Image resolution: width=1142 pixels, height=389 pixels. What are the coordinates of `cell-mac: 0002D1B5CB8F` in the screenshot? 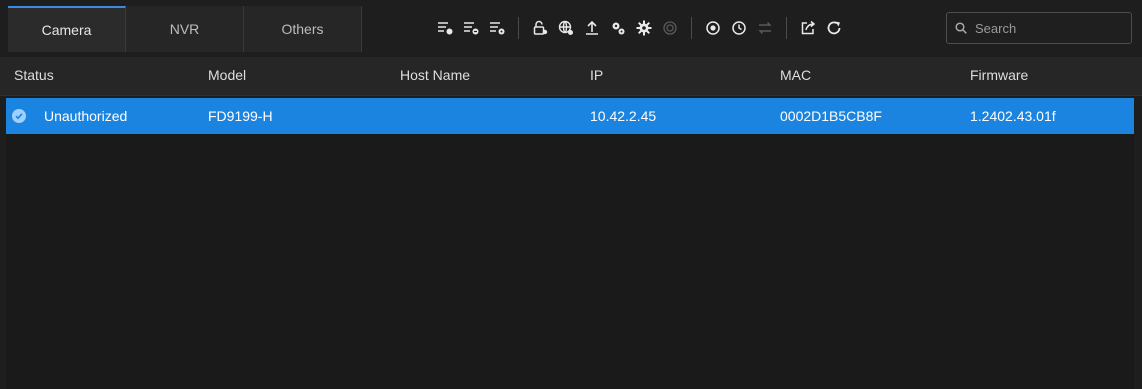 It's located at (831, 116).